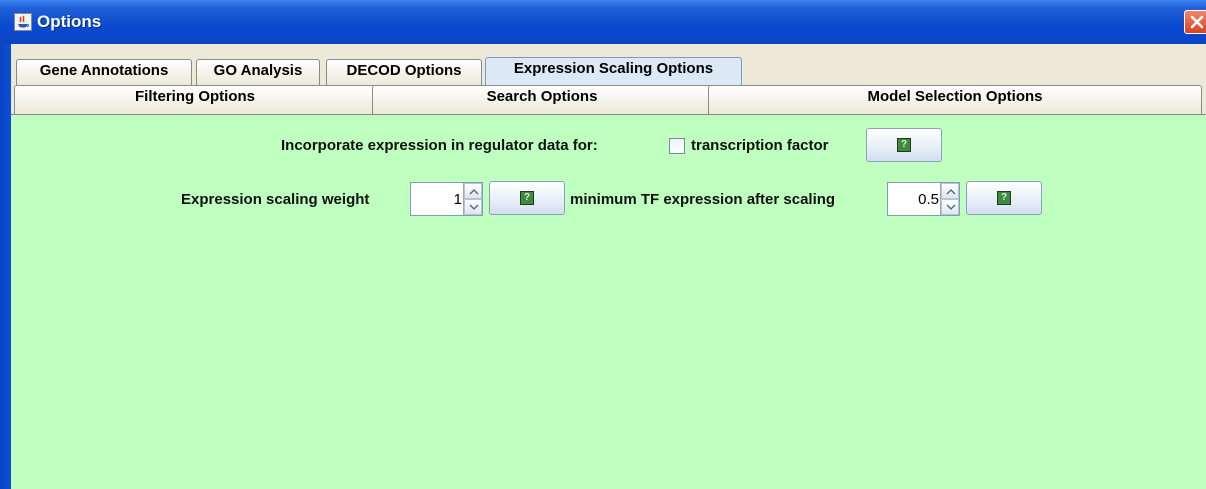 The image size is (1206, 489). I want to click on tab-search-options: Search Options, so click(542, 99).